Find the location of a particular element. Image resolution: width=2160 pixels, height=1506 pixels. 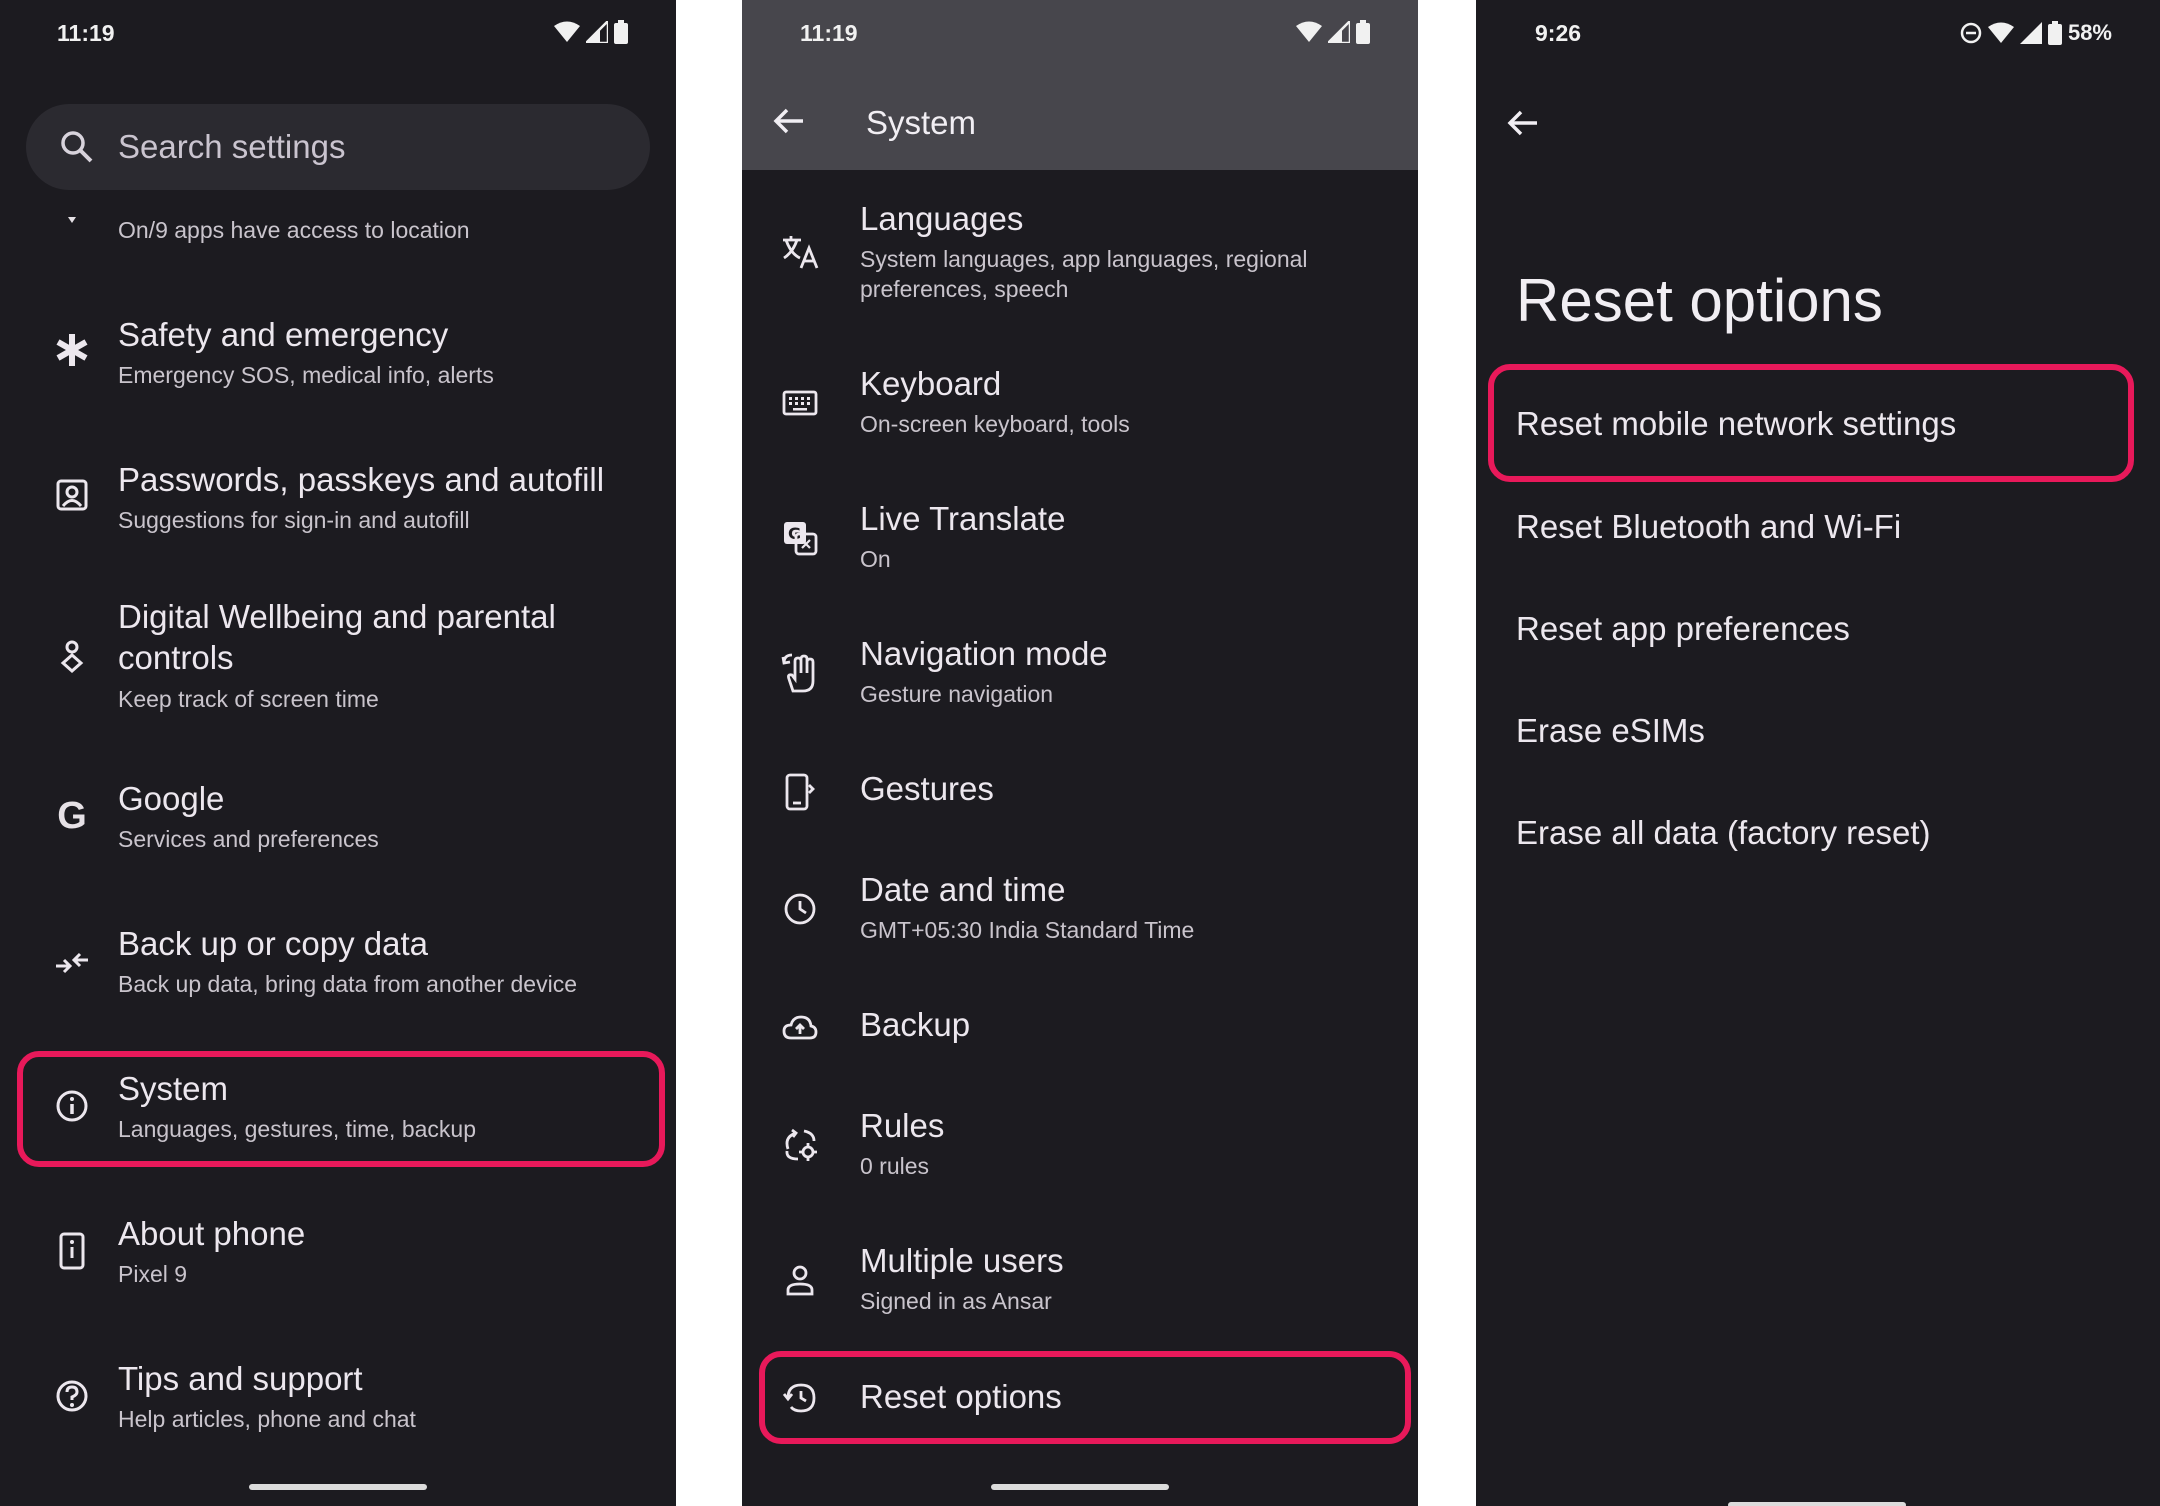

account-box-icon is located at coordinates (72, 495).